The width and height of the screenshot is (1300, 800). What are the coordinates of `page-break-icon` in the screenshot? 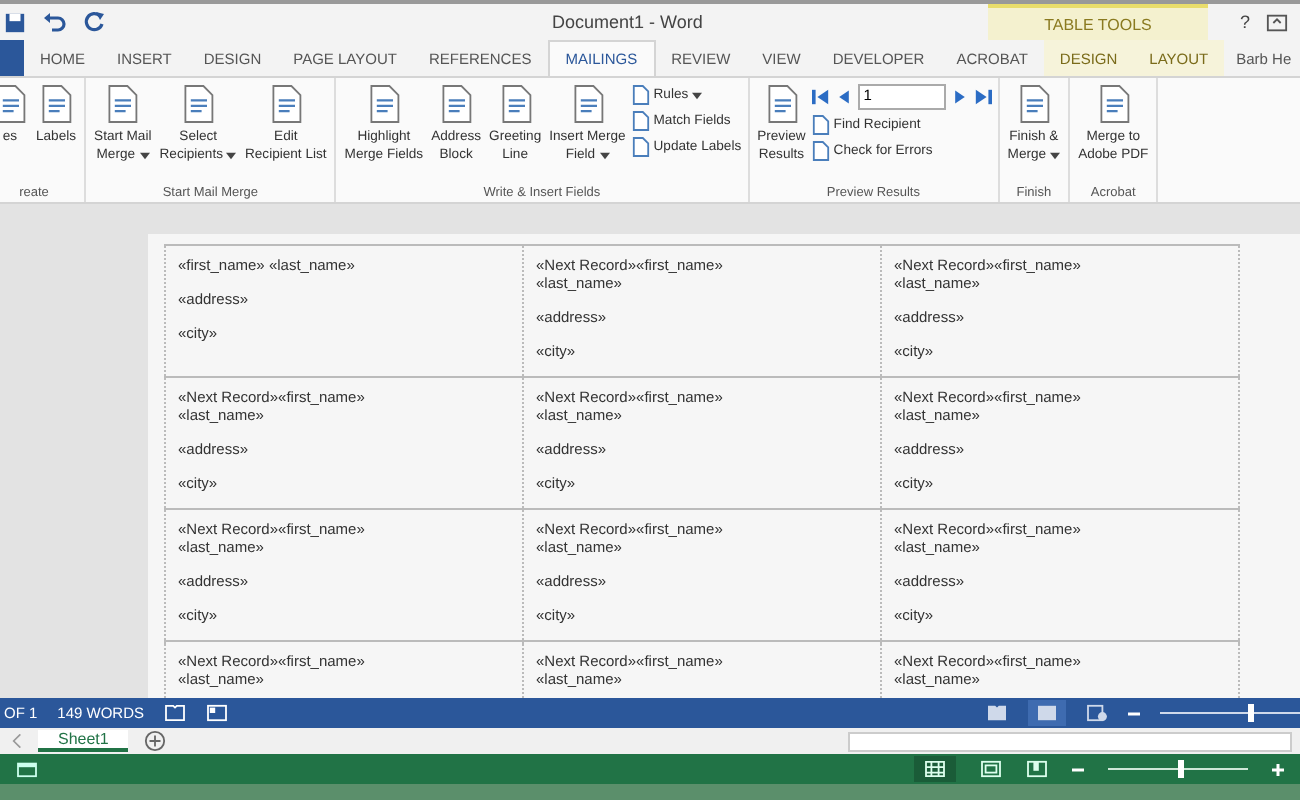 It's located at (1037, 769).